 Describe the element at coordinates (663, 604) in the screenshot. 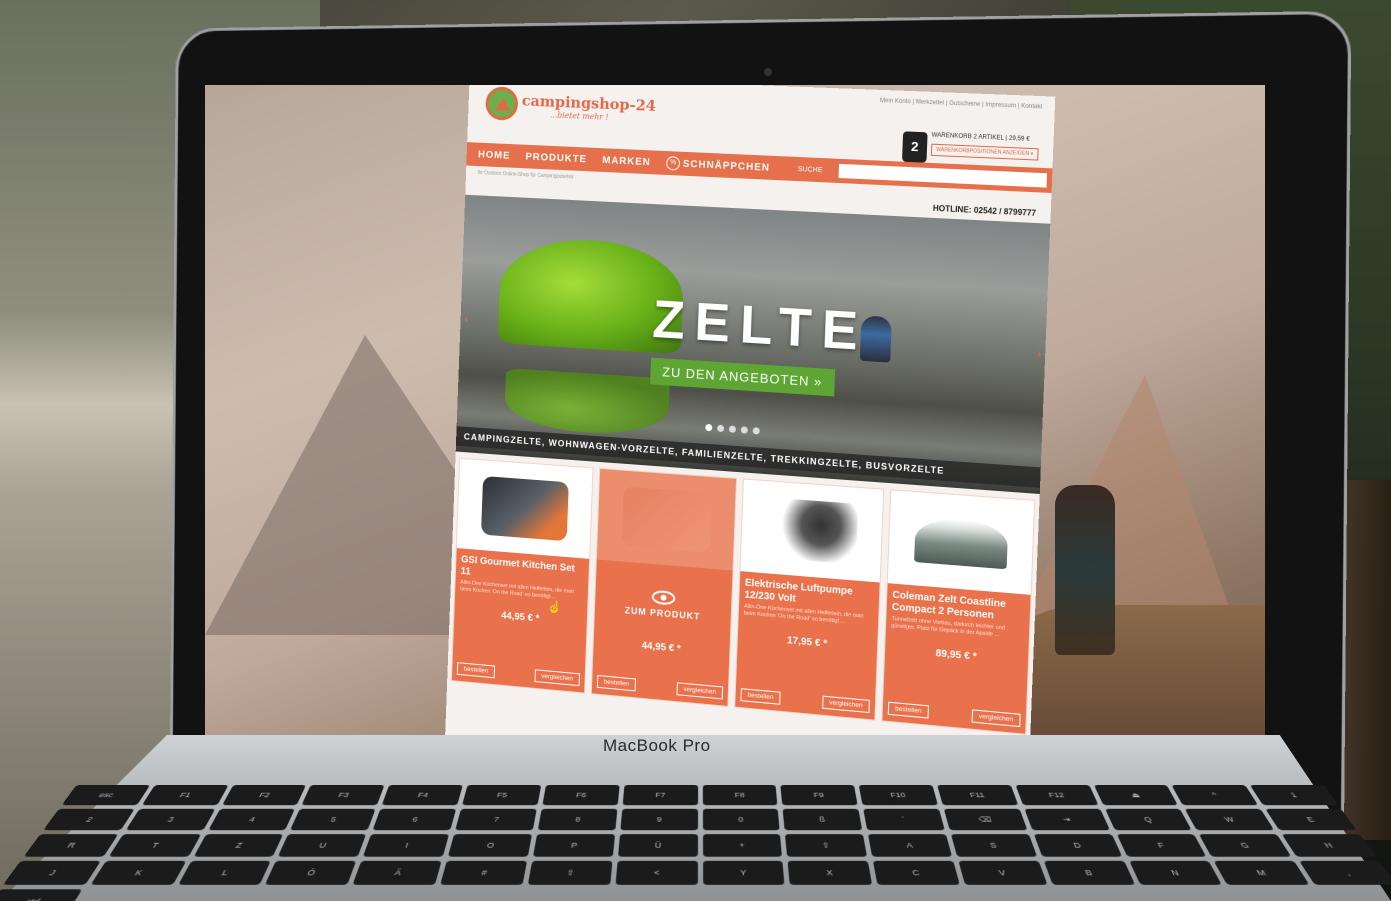

I see `product-hover-overlay: ZUM PRODUKT` at that location.